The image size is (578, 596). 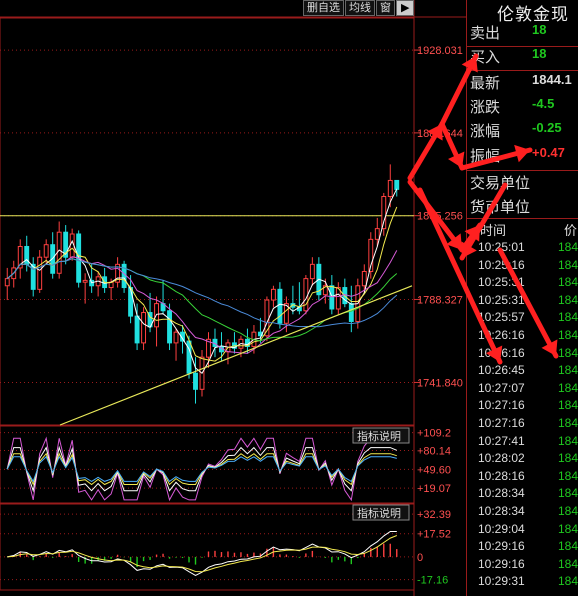 What do you see at coordinates (483, 209) in the screenshot?
I see `annotation-arrows` at bounding box center [483, 209].